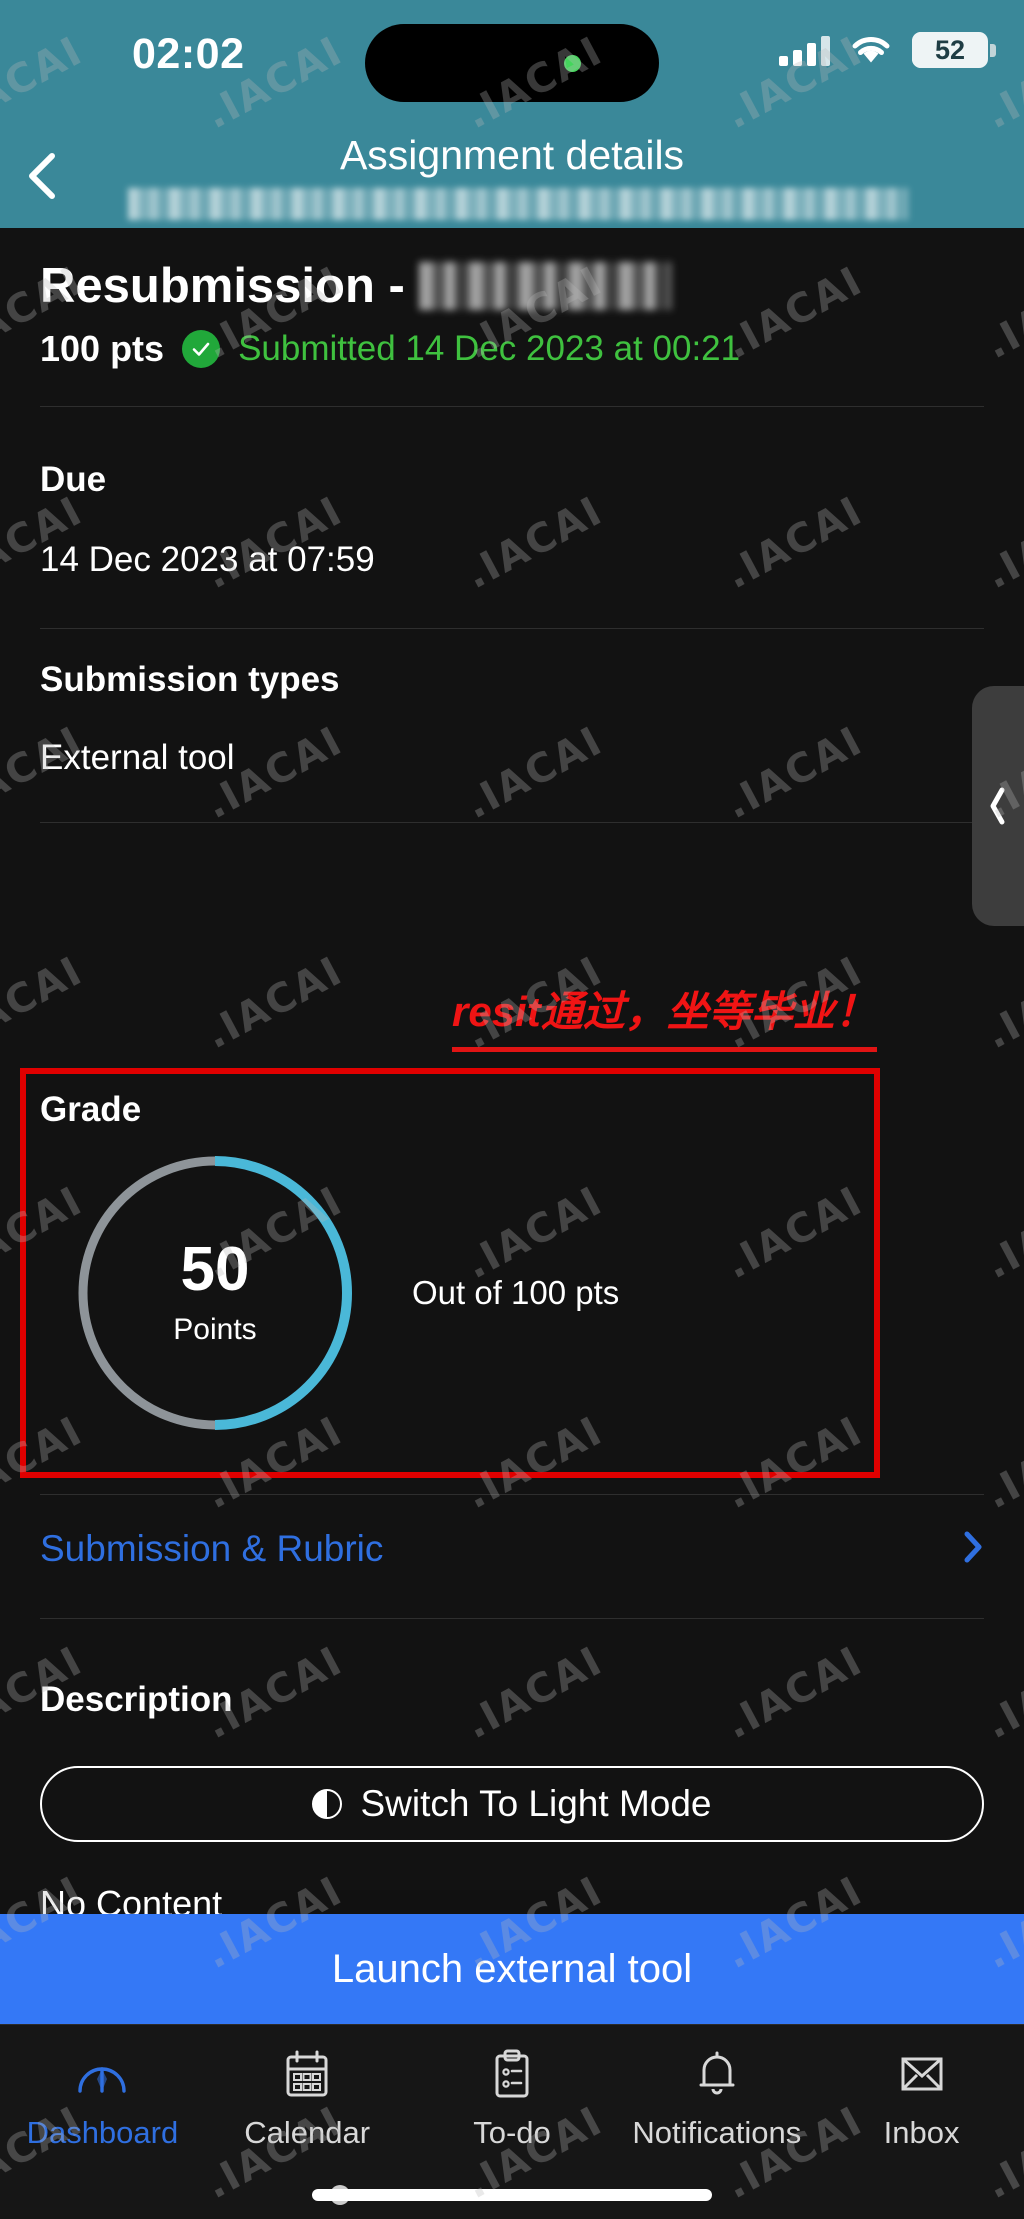  I want to click on status-bar-icons: 52, so click(887, 50).